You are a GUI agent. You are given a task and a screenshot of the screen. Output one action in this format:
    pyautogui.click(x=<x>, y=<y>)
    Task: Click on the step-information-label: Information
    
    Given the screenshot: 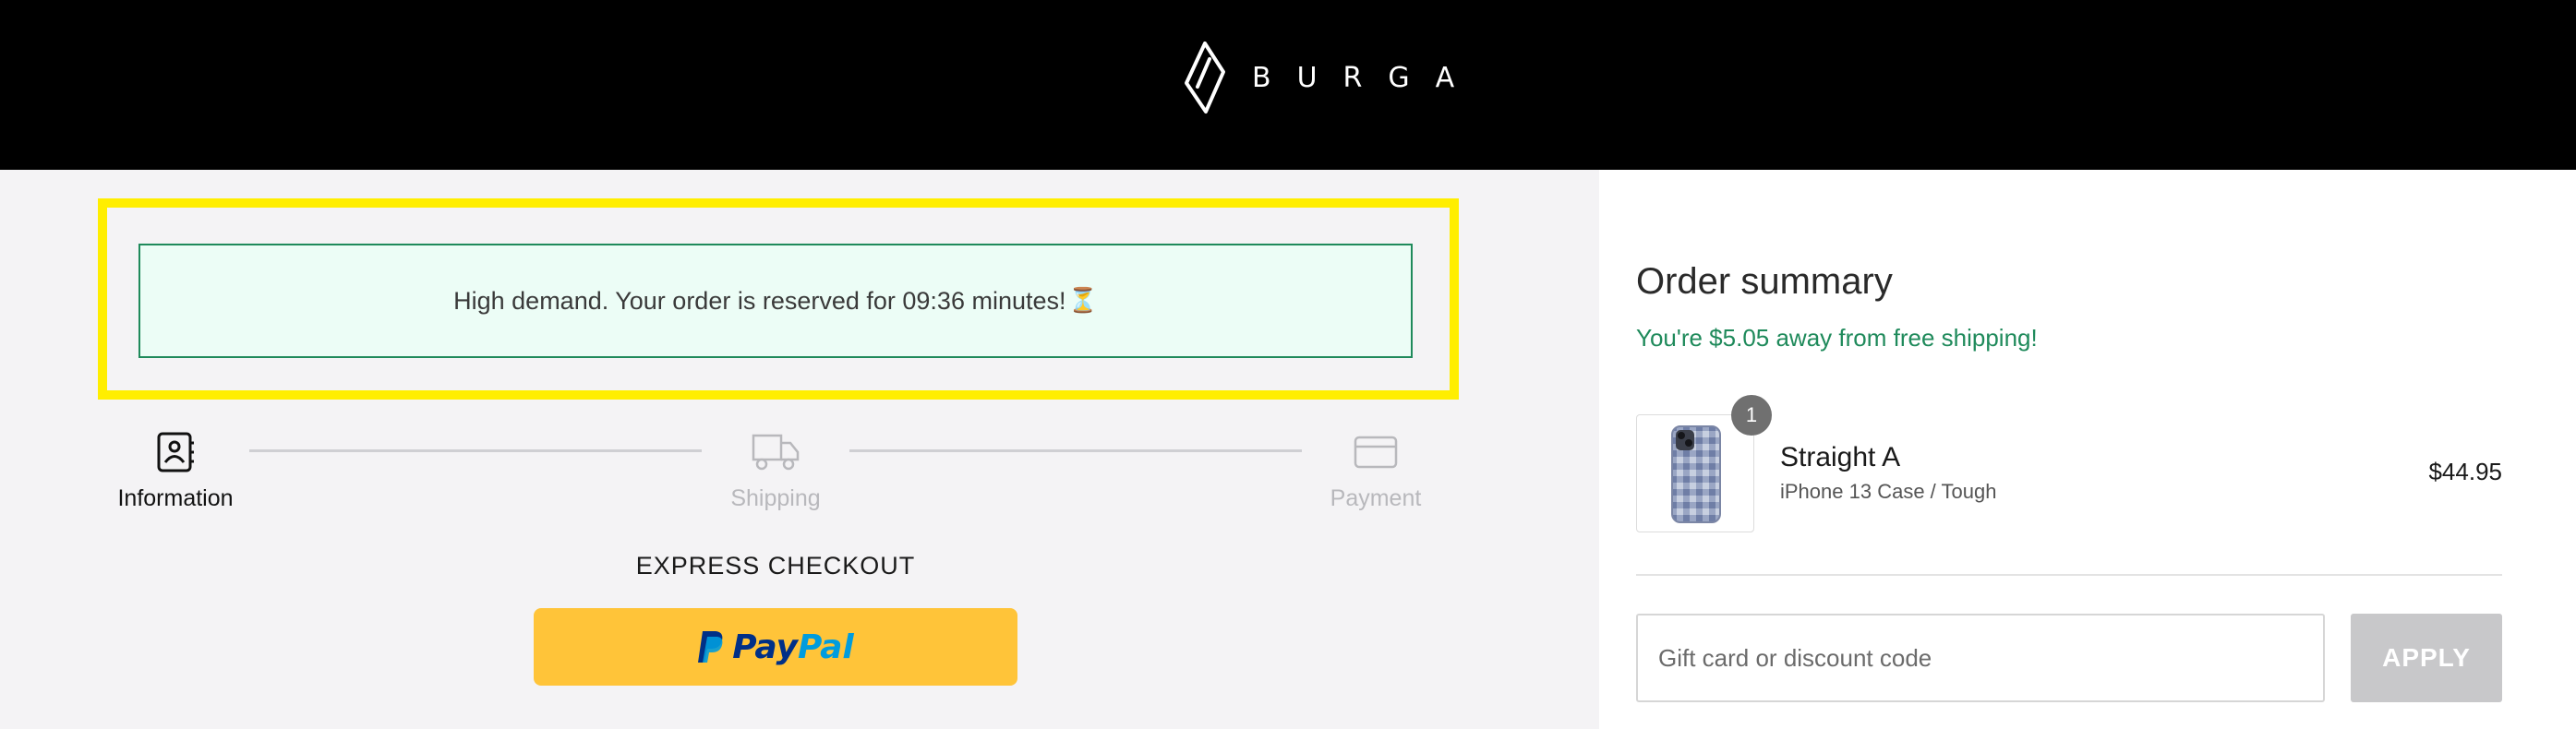 What is the action you would take?
    pyautogui.click(x=175, y=498)
    